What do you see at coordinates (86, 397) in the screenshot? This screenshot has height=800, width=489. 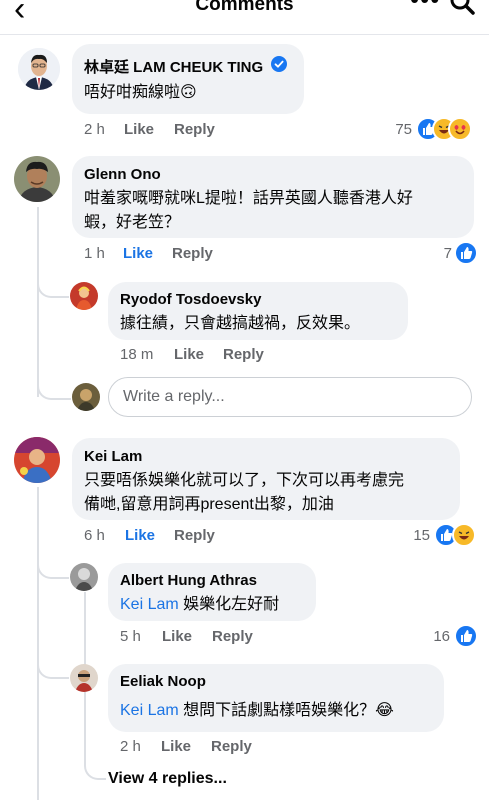 I see `my-avatar` at bounding box center [86, 397].